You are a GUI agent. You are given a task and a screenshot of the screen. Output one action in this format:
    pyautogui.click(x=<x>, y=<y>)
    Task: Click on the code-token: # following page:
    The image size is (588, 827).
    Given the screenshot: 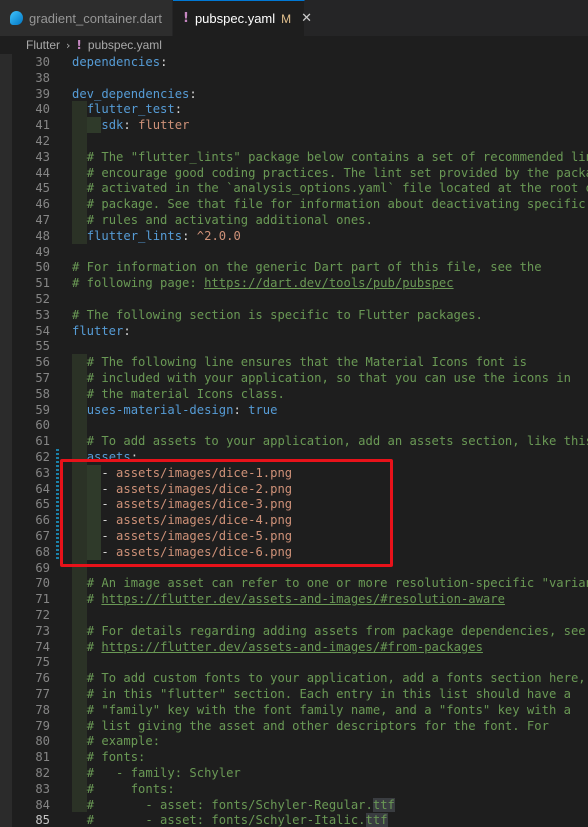 What is the action you would take?
    pyautogui.click(x=138, y=283)
    